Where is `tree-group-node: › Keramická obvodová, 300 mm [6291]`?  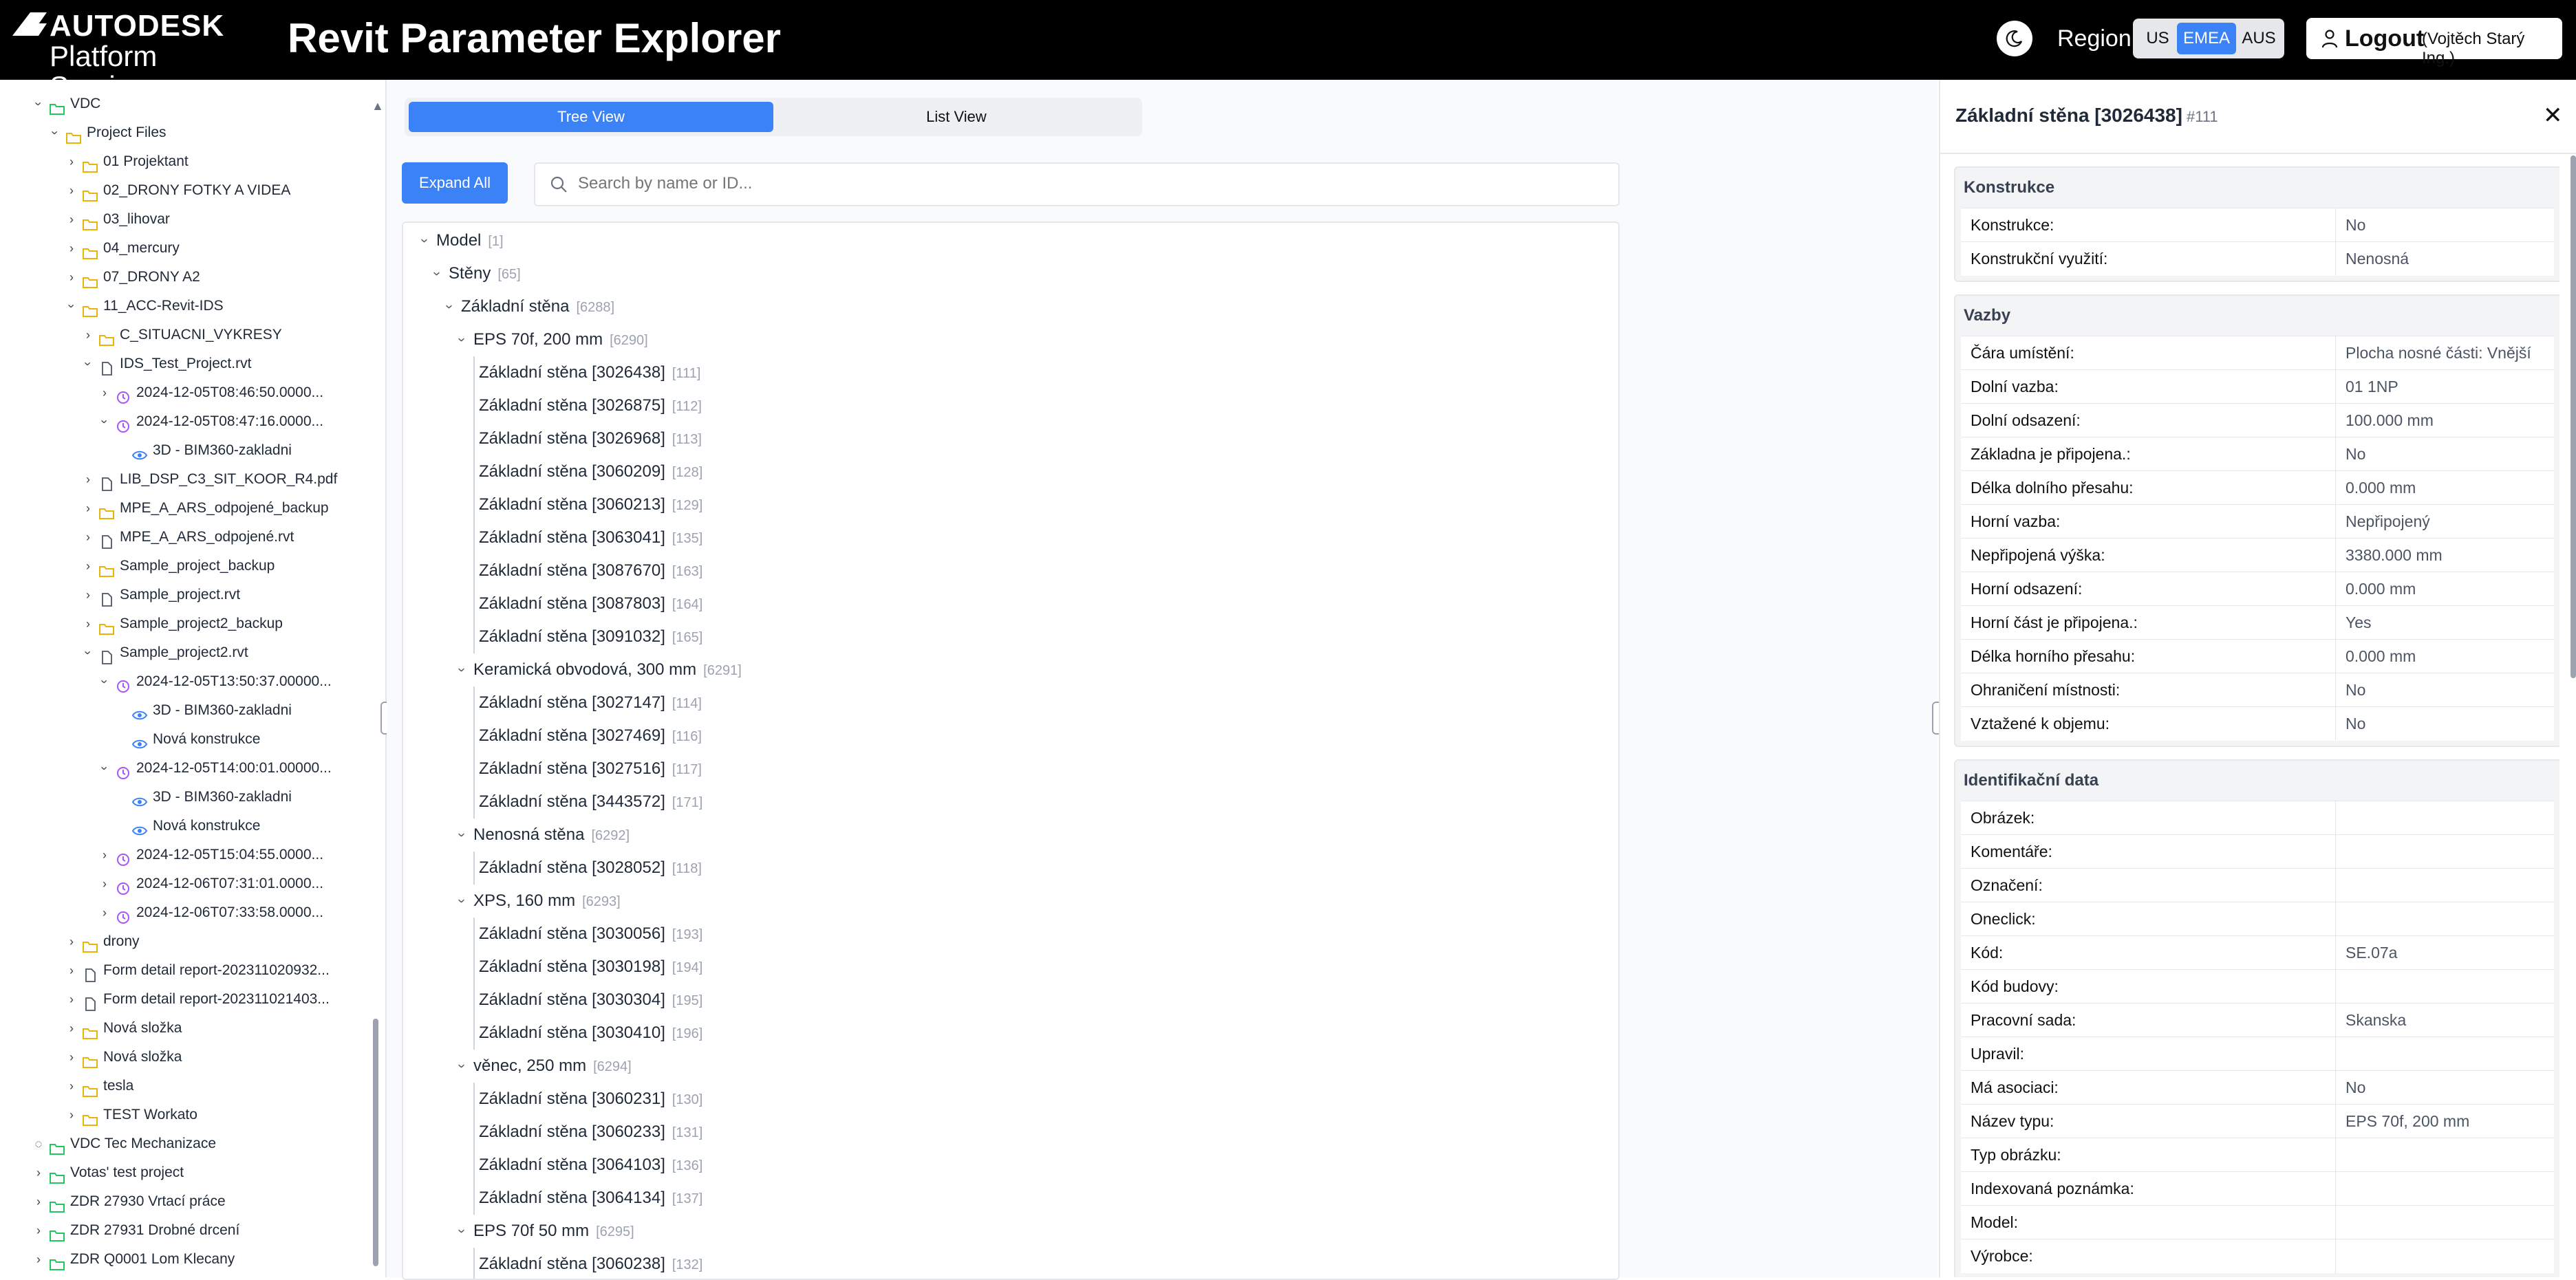
tree-group-node: › Keramická obvodová, 300 mm [6291] is located at coordinates (1009, 669).